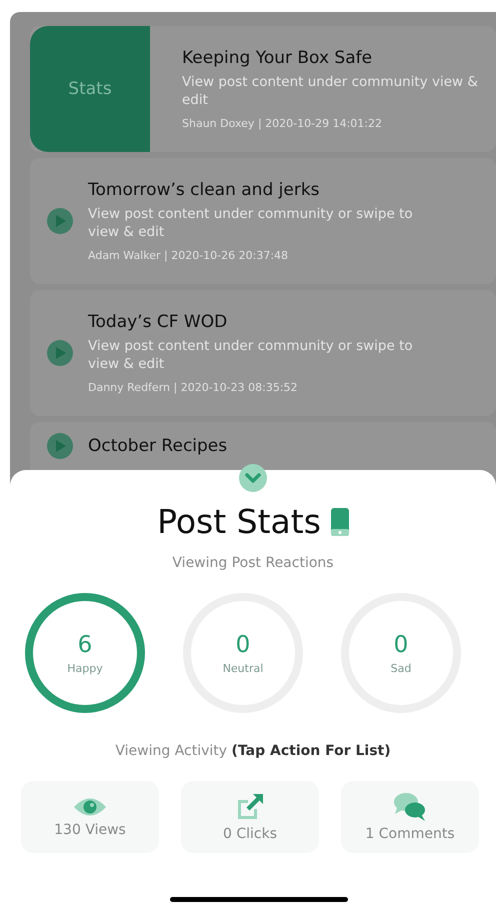 Image resolution: width=496 pixels, height=903 pixels. Describe the element at coordinates (243, 668) in the screenshot. I see `reaction-label: Neutral` at that location.